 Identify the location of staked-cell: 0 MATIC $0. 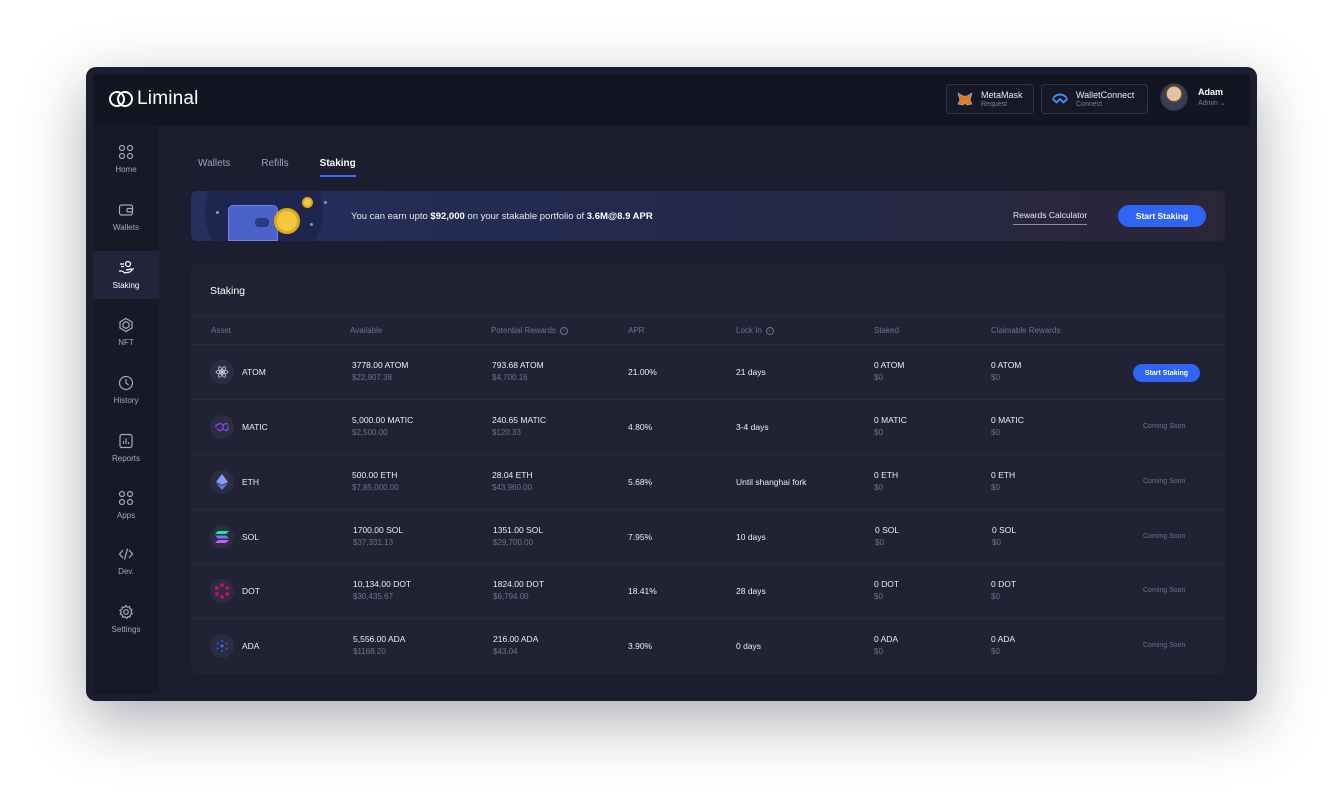
(890, 426).